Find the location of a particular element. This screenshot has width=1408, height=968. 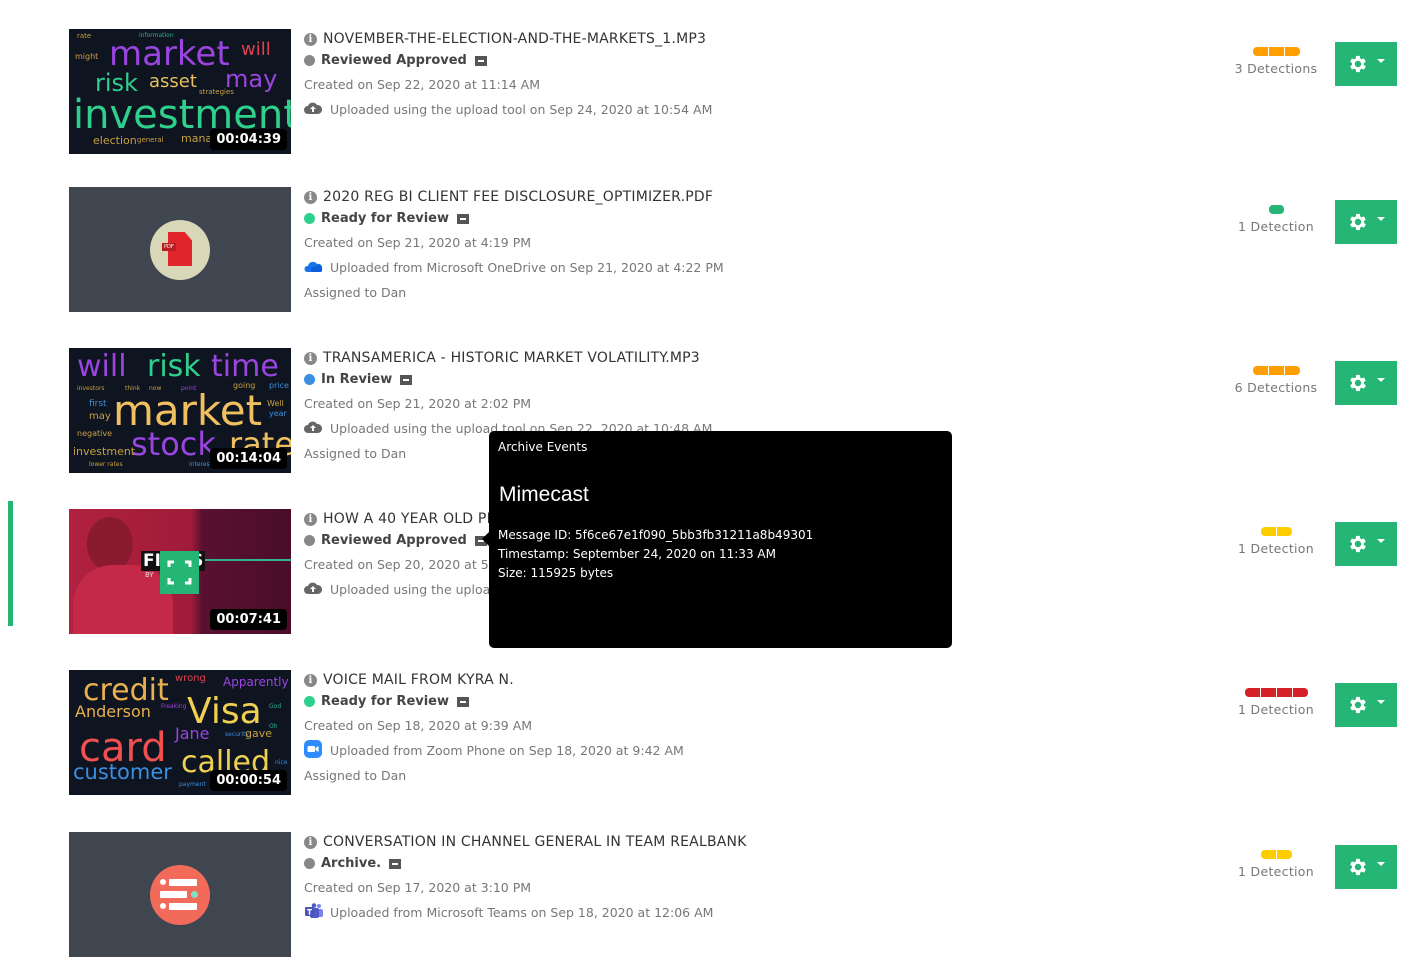

word-cloud-word: price is located at coordinates (279, 385).